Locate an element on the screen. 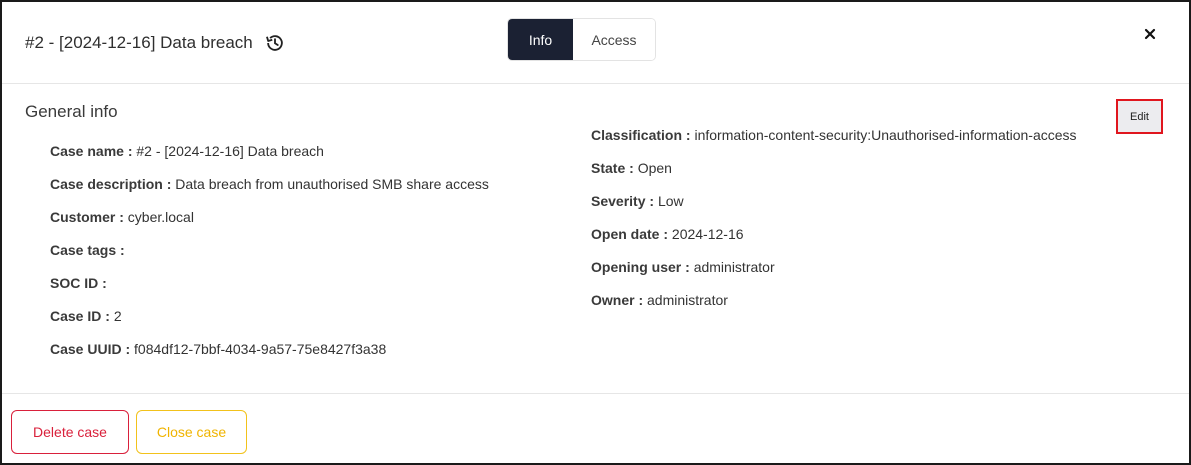  field-soc-id: SOC ID : is located at coordinates (78, 283).